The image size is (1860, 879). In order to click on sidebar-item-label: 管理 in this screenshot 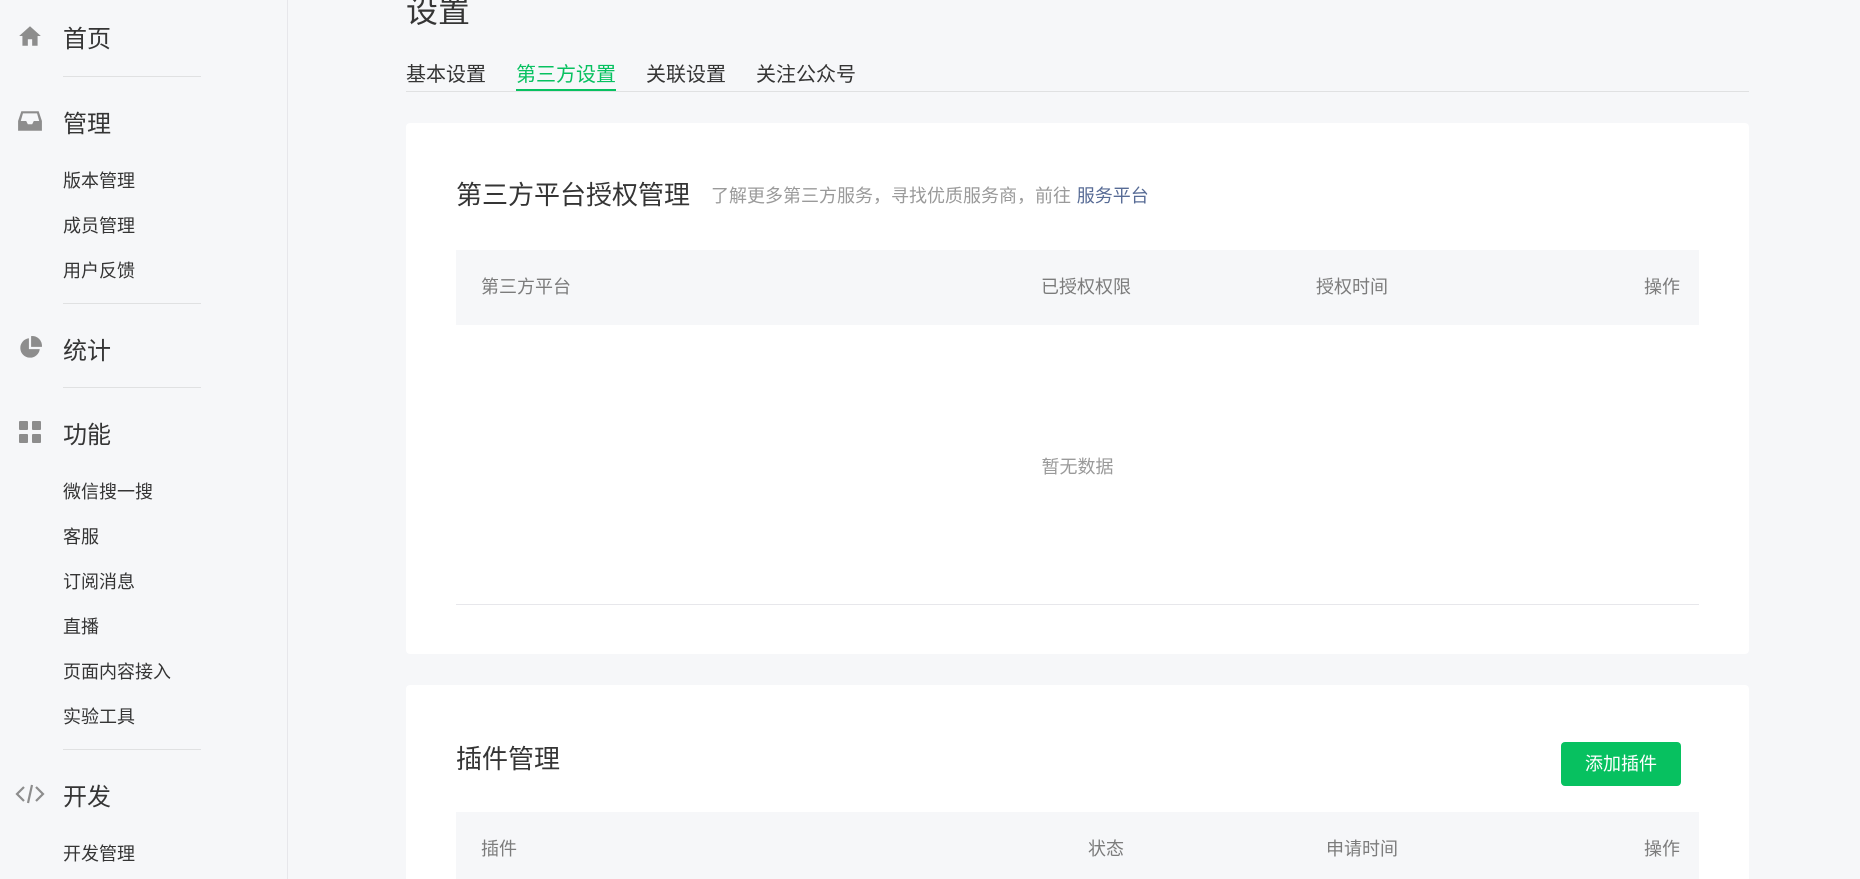, I will do `click(87, 123)`.